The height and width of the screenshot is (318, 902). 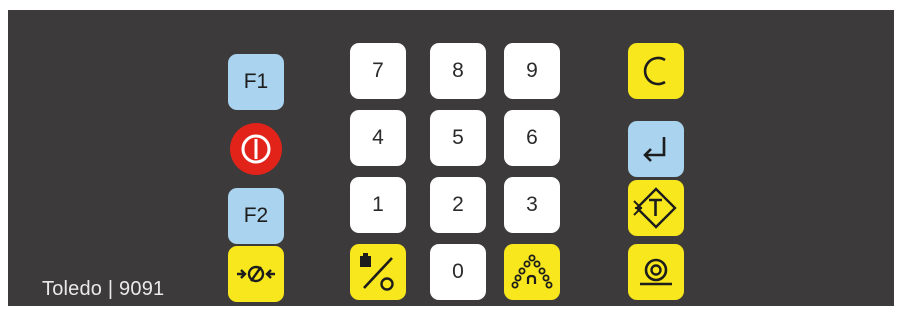 I want to click on f1-key: F1, so click(x=256, y=82).